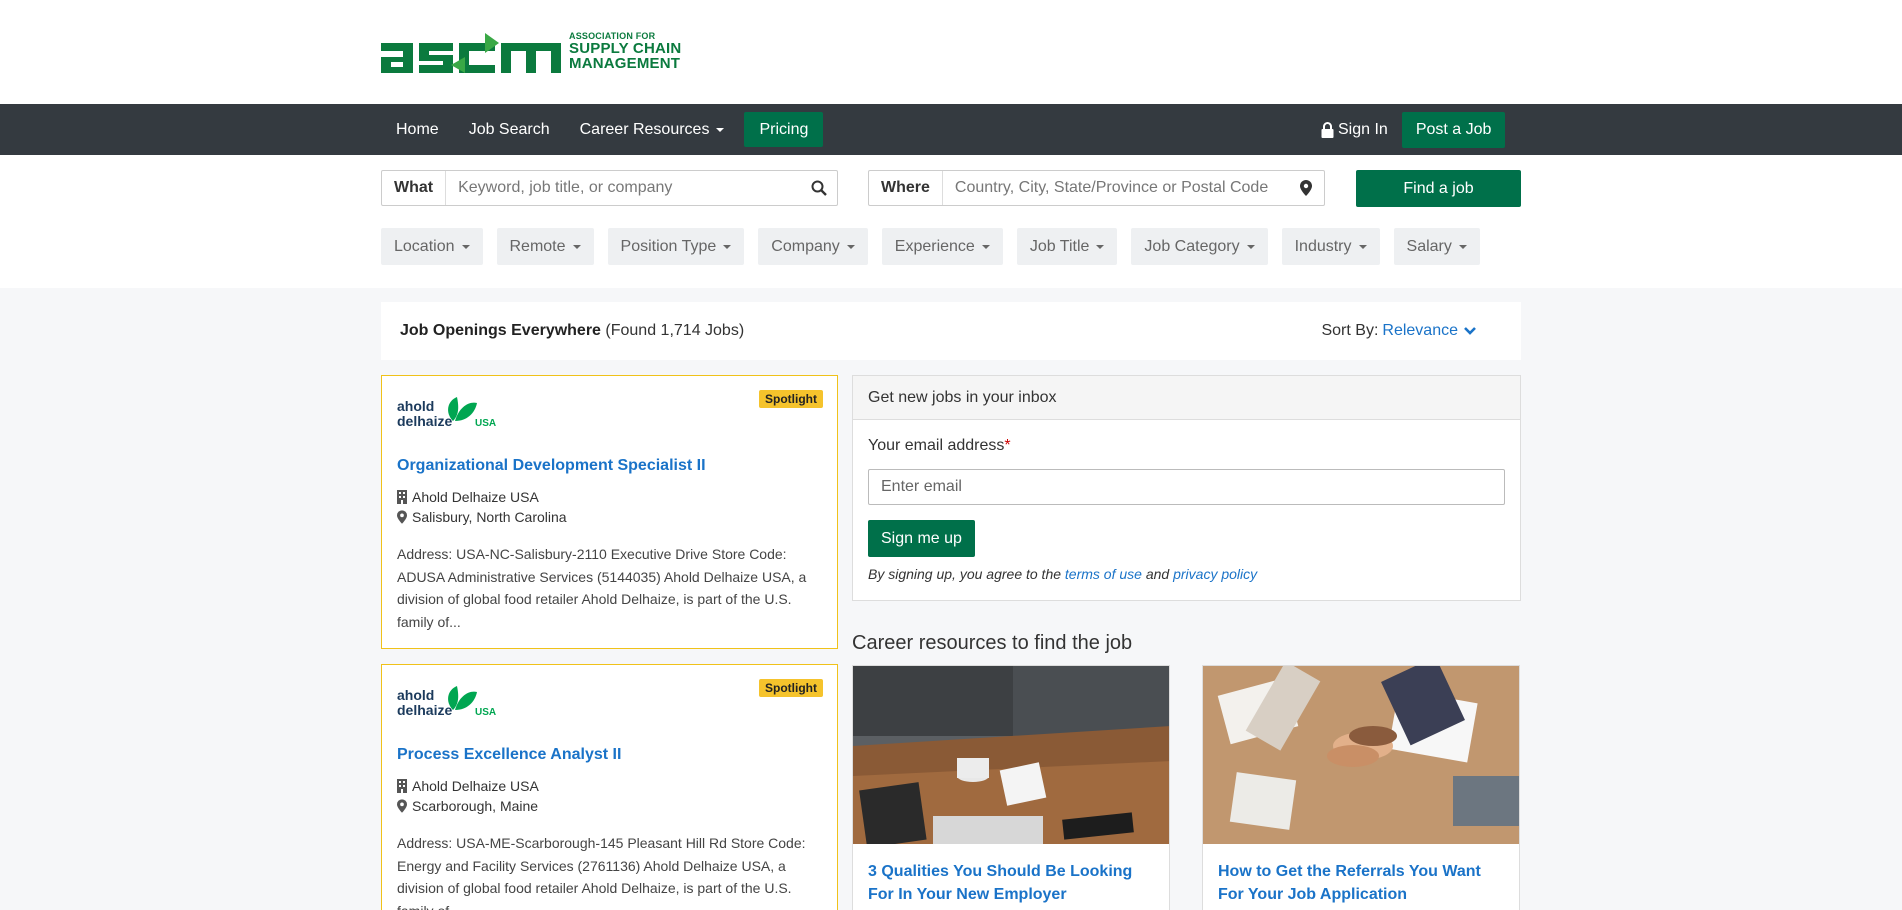 The image size is (1902, 910). I want to click on ascm-logo: ASSOCIATION FOR SUPPLY CHAIN MANAGEMENT, so click(531, 51).